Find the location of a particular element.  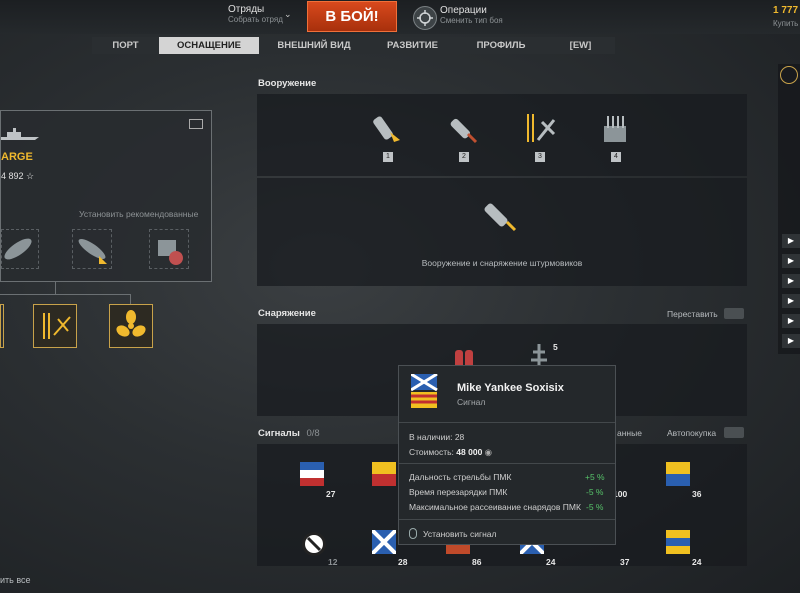

attack-aircraft-panel: Вооружение и снаряжение штурмовиков is located at coordinates (502, 232).